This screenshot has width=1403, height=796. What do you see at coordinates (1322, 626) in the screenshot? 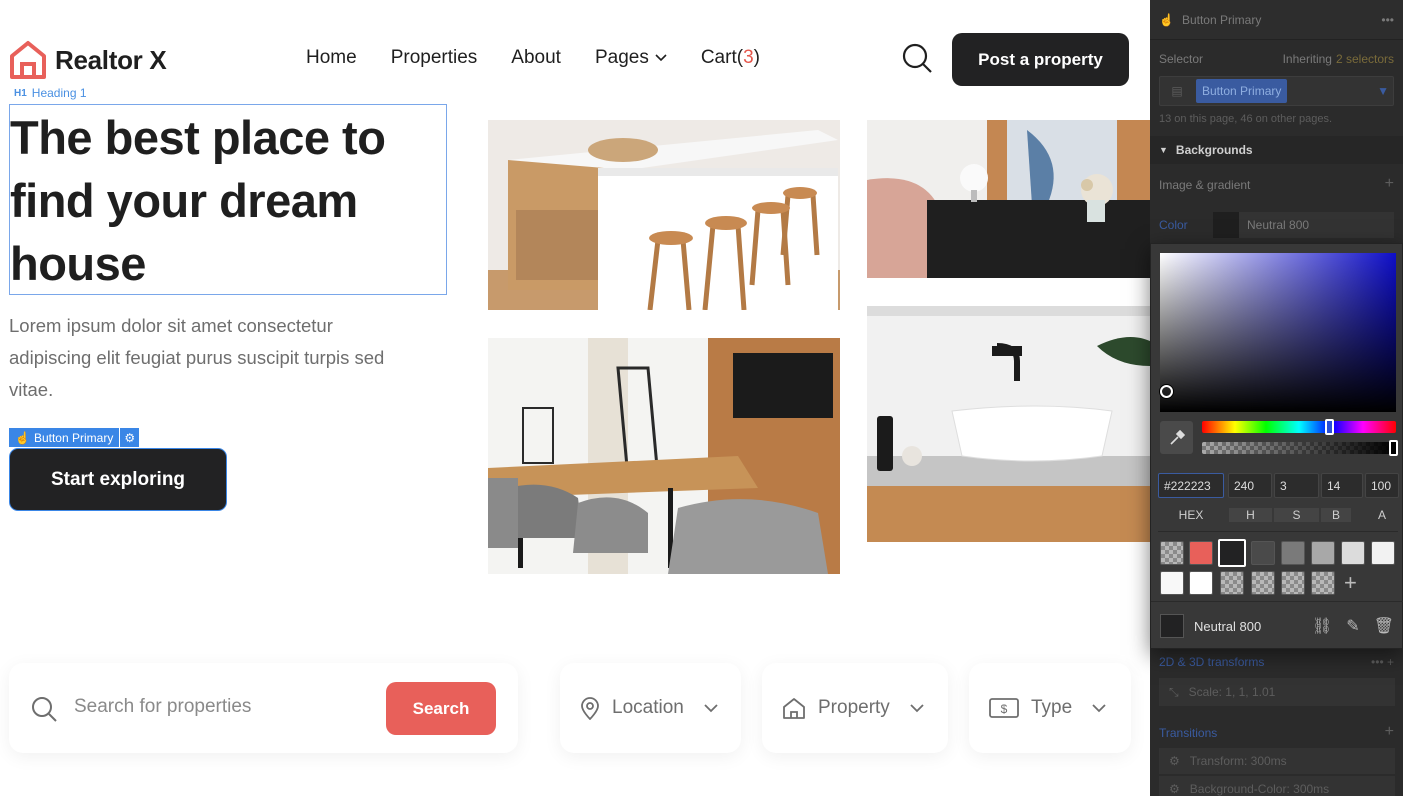
I see `unlink-icon: ⛓` at bounding box center [1322, 626].